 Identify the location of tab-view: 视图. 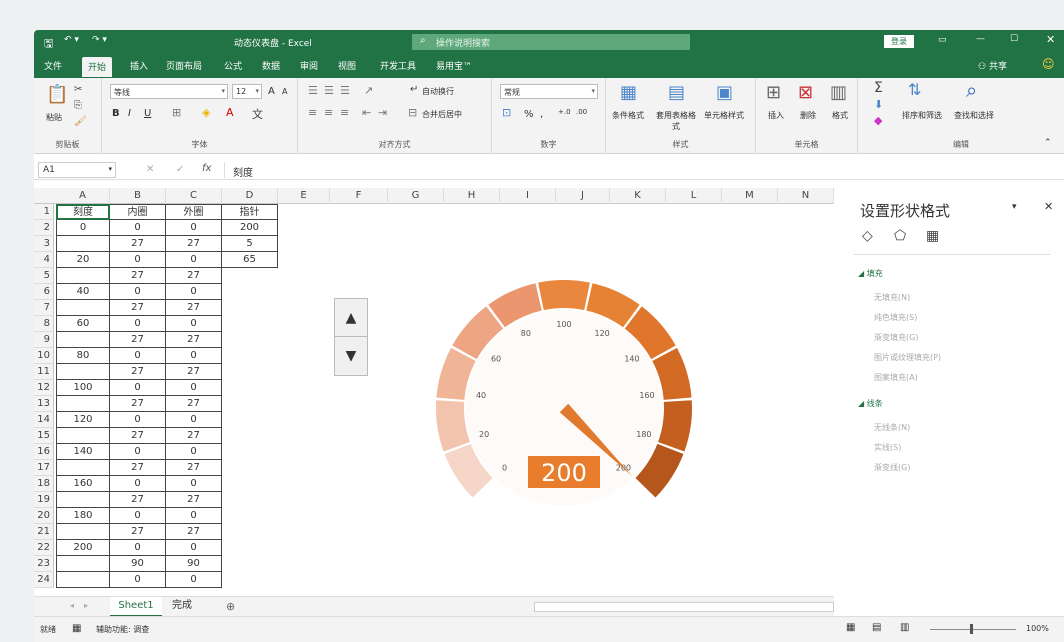
(347, 65).